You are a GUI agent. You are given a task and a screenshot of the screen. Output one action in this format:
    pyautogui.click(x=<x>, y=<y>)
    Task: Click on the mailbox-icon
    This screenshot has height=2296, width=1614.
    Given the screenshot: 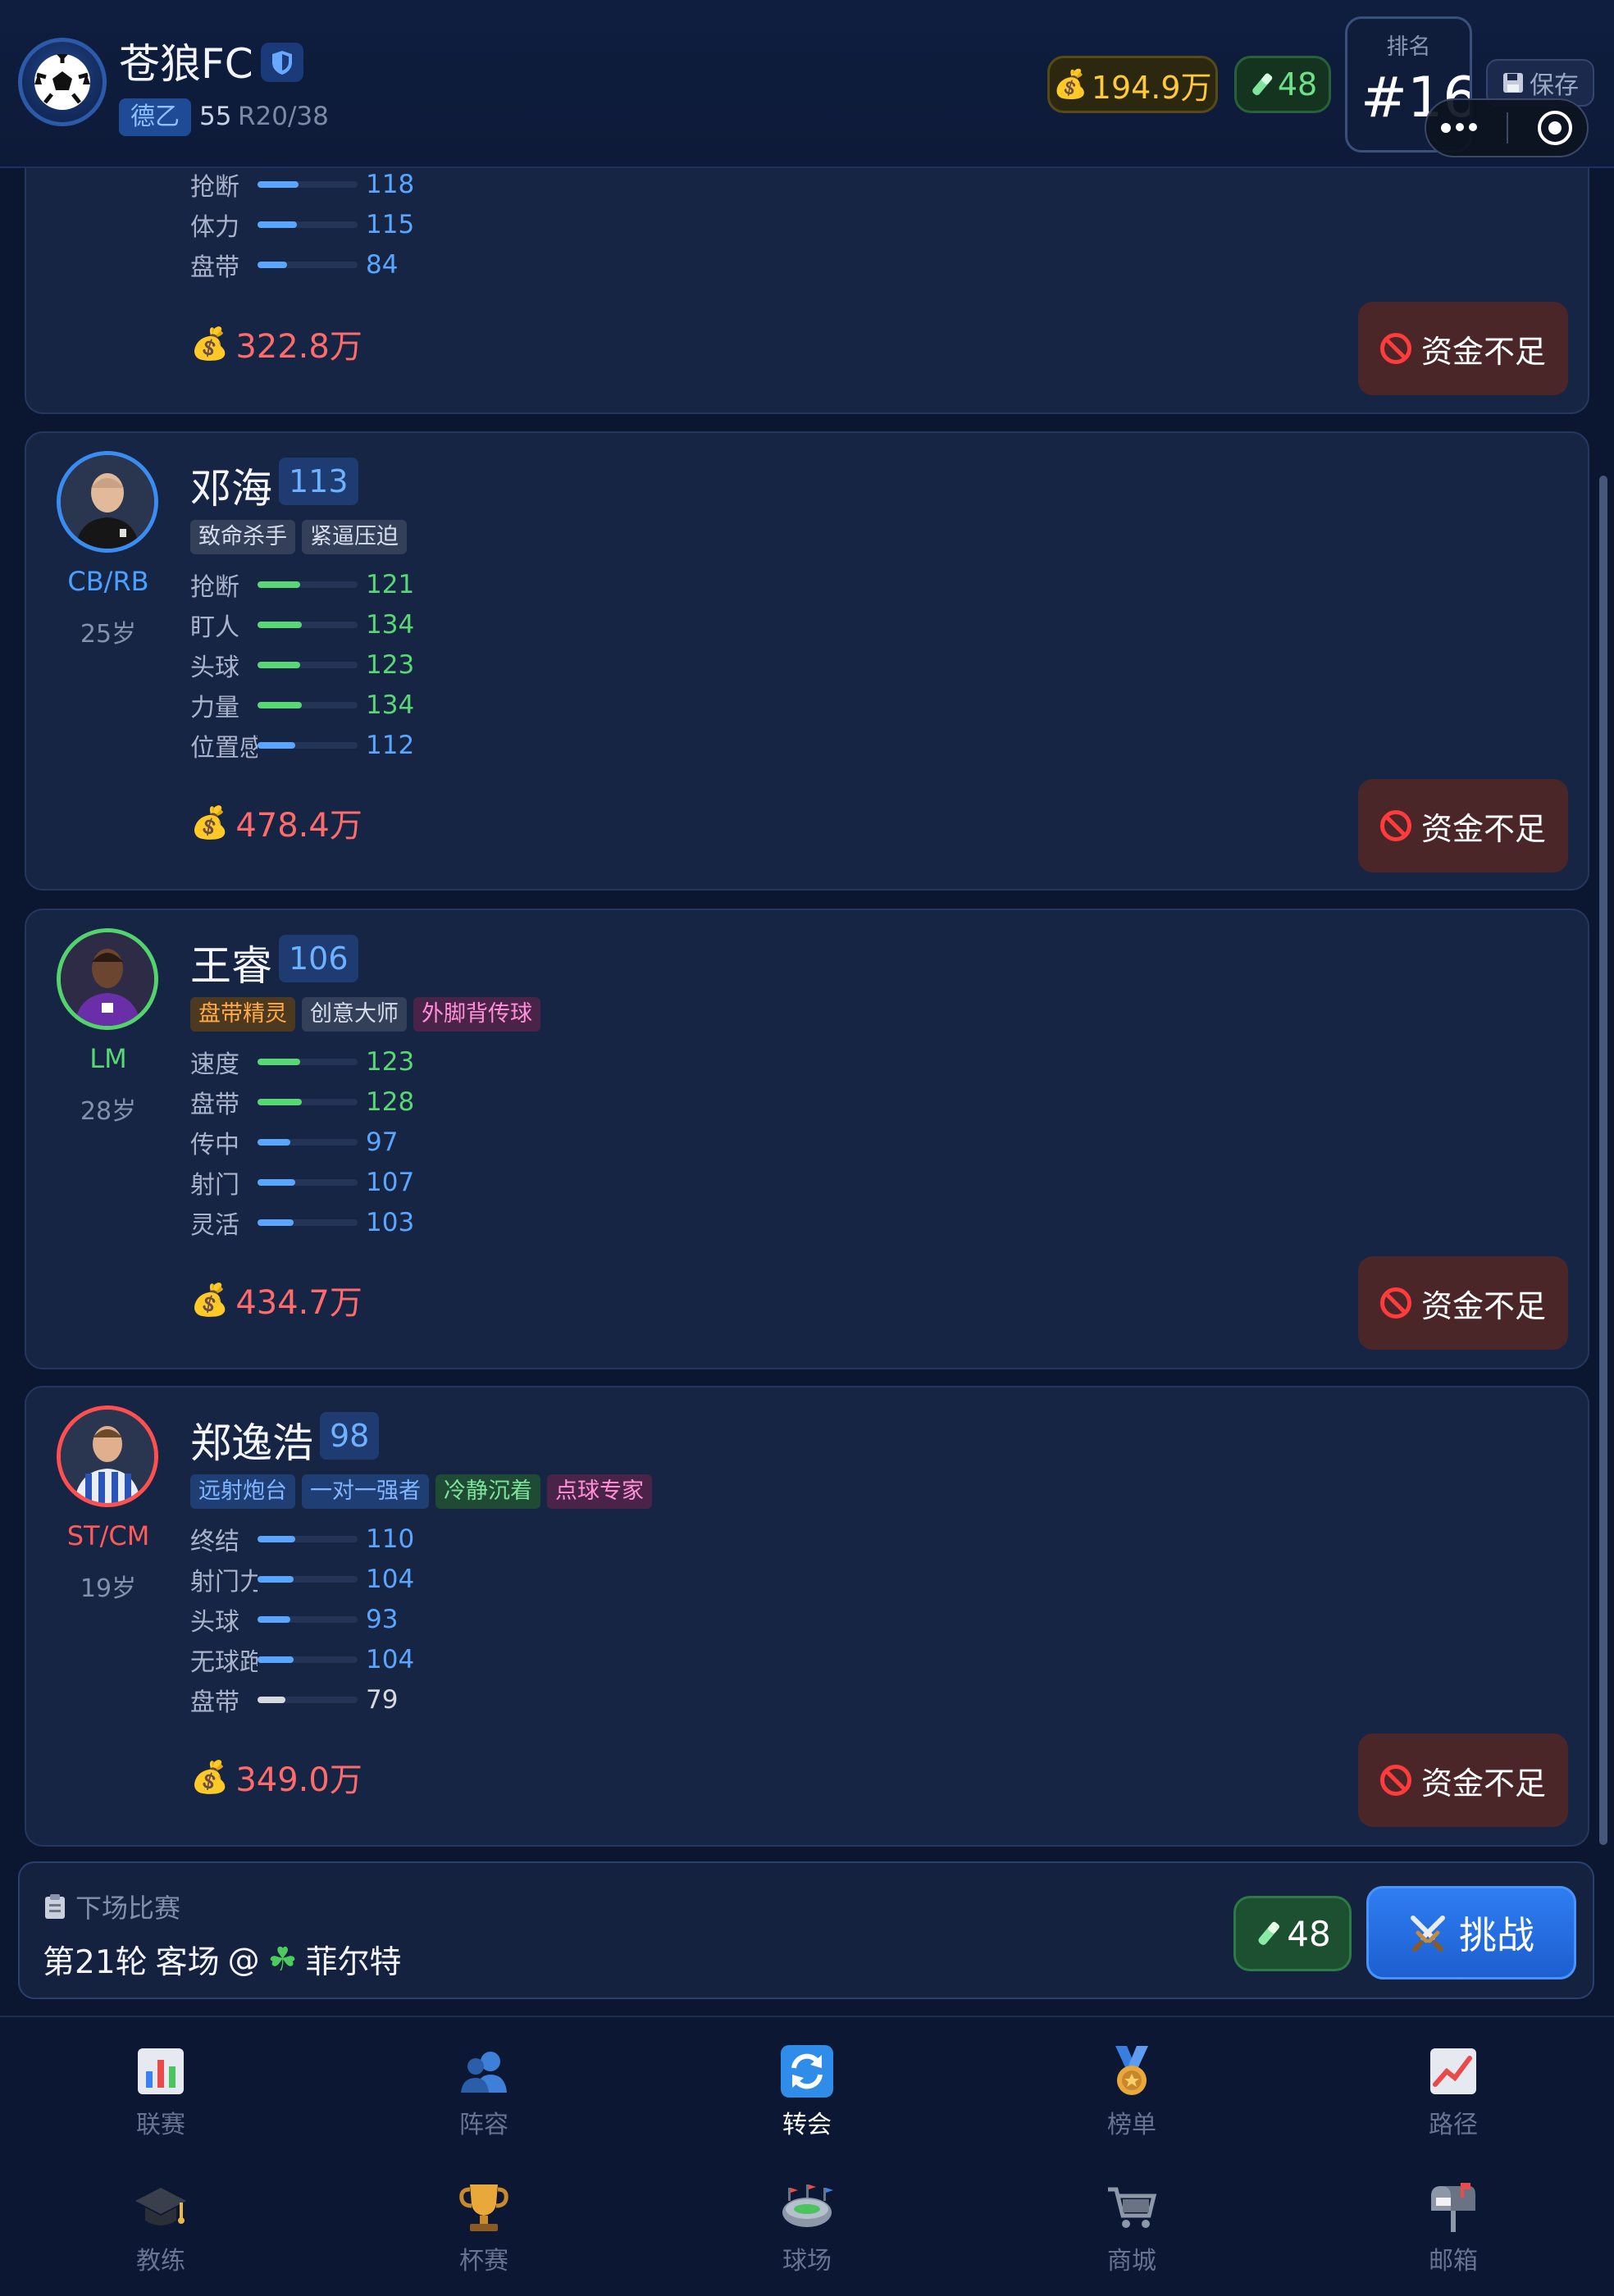 What is the action you would take?
    pyautogui.click(x=1453, y=2207)
    